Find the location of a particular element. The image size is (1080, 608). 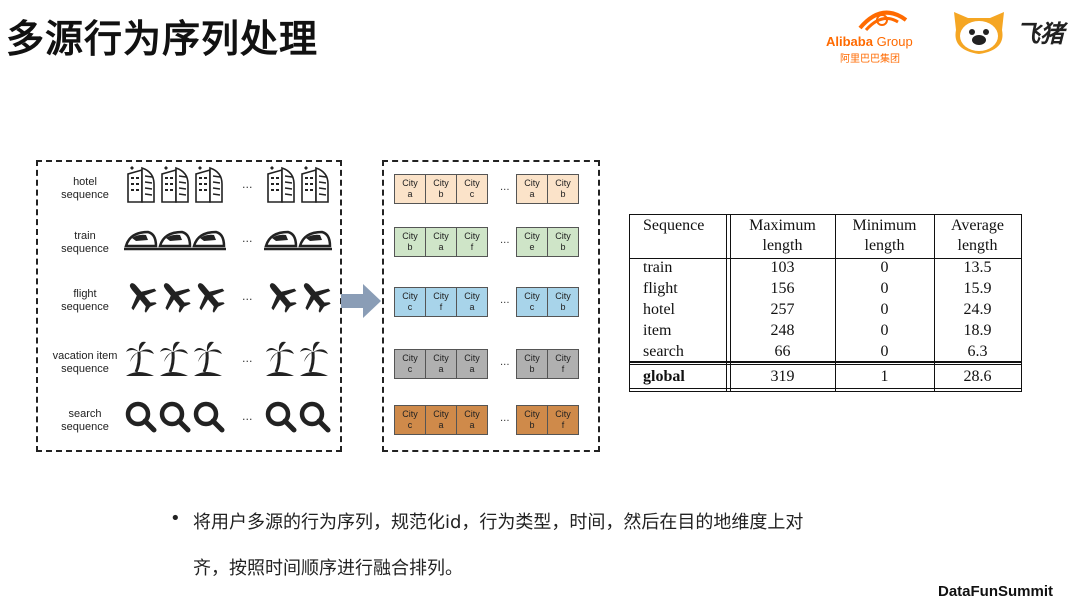

alibaba-smile-icon is located at coordinates (883, 21).